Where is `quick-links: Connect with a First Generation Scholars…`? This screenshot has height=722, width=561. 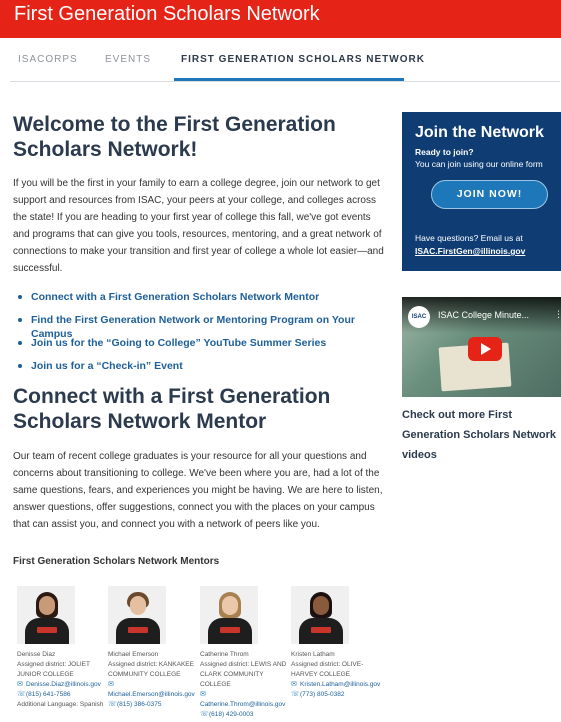 quick-links: Connect with a First Generation Scholars… is located at coordinates (200, 336).